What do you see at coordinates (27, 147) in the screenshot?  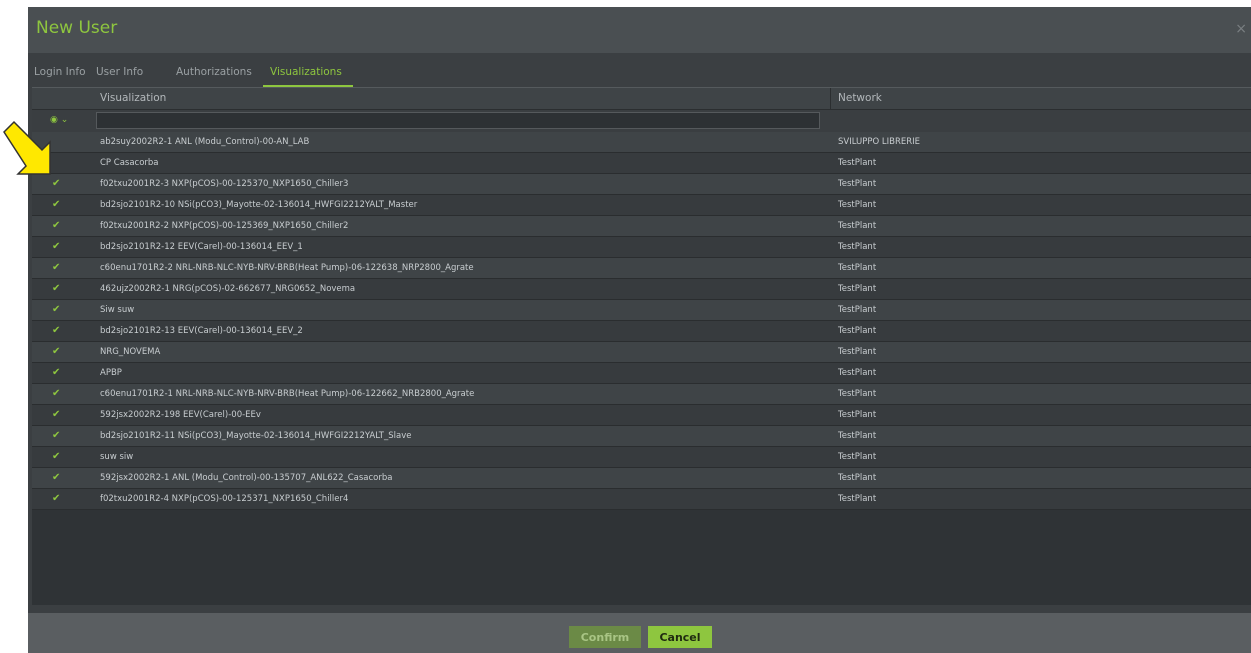 I see `yellow-arrow-icon` at bounding box center [27, 147].